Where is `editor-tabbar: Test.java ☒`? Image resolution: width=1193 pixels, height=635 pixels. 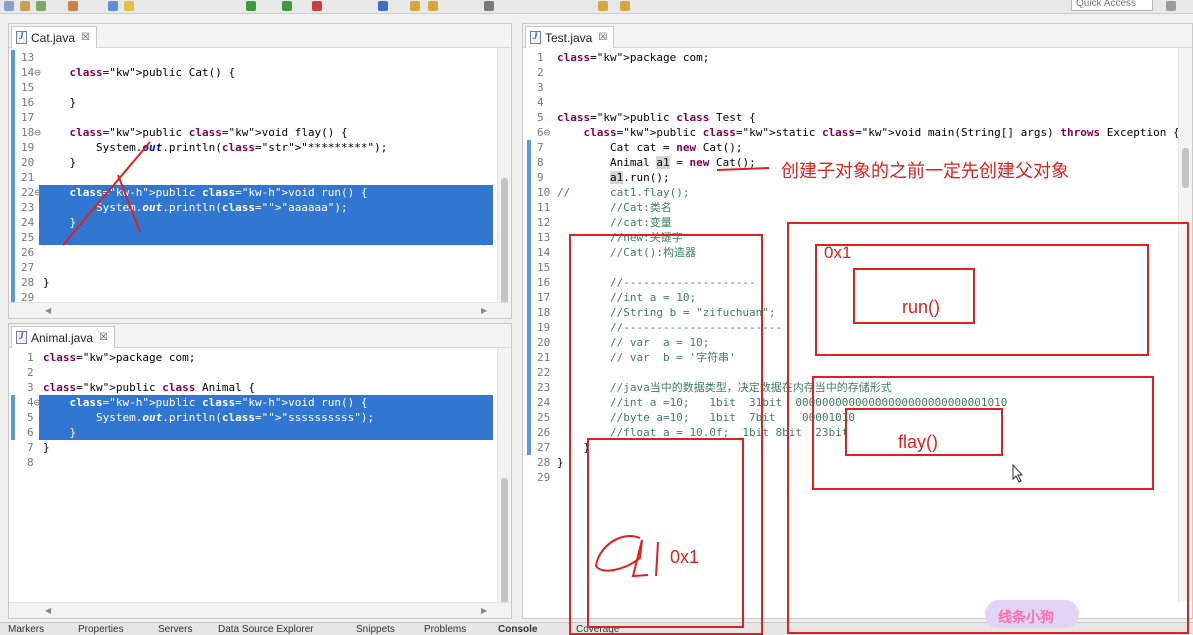
editor-tabbar: Test.java ☒ is located at coordinates (857, 36).